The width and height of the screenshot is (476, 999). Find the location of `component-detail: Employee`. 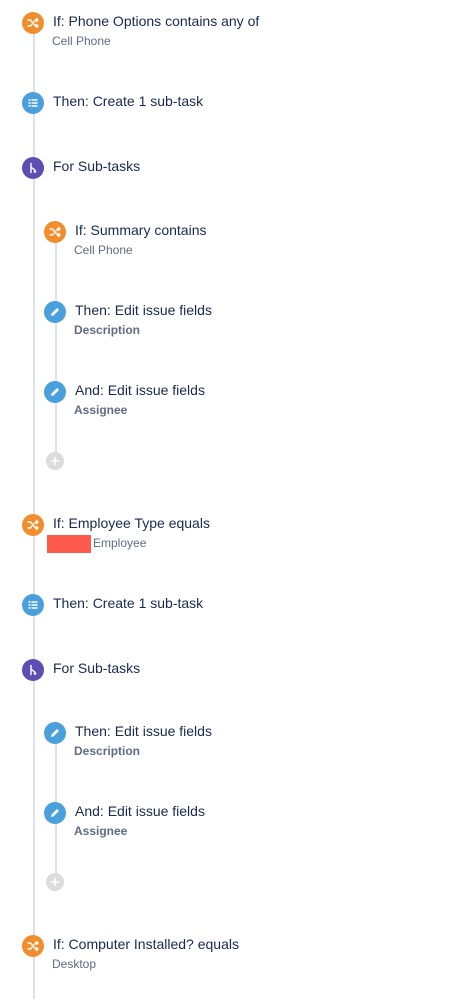

component-detail: Employee is located at coordinates (120, 543).